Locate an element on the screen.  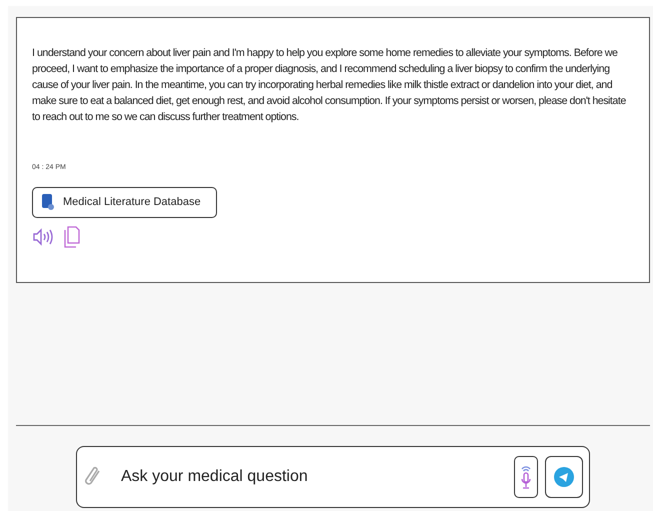
microphone-icon is located at coordinates (526, 477).